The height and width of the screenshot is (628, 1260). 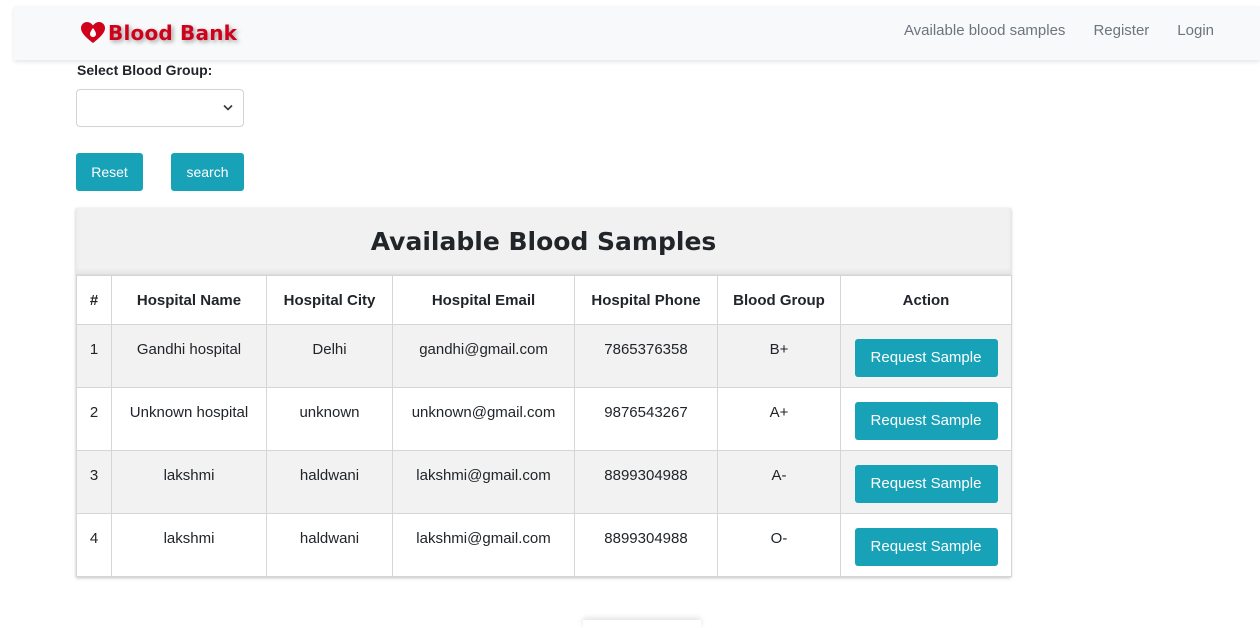 What do you see at coordinates (483, 300) in the screenshot?
I see `header-hospital-email: Hospital Email` at bounding box center [483, 300].